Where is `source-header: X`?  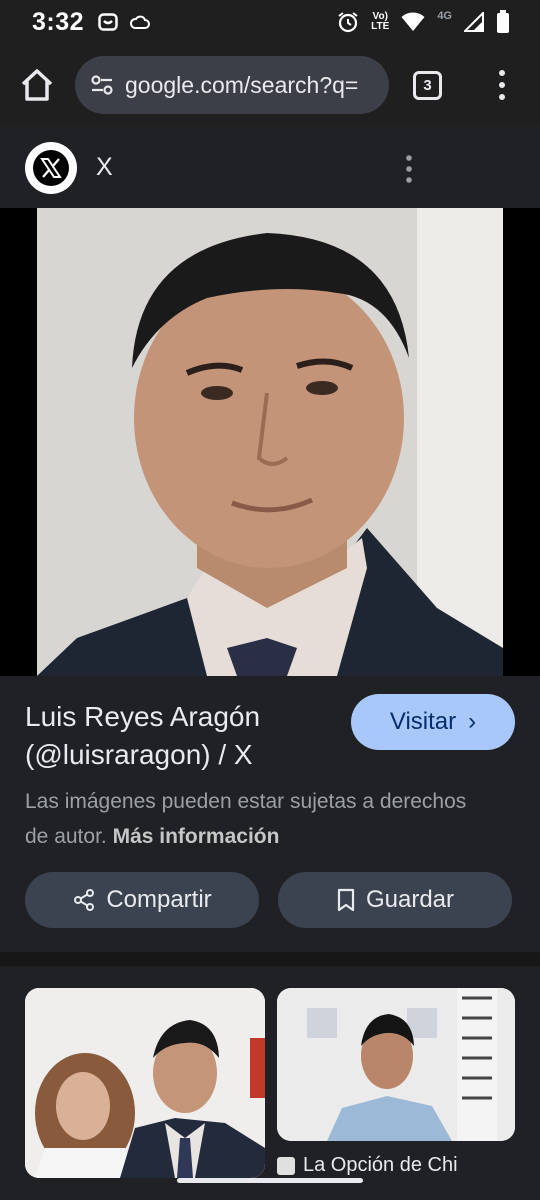 source-header: X is located at coordinates (270, 167).